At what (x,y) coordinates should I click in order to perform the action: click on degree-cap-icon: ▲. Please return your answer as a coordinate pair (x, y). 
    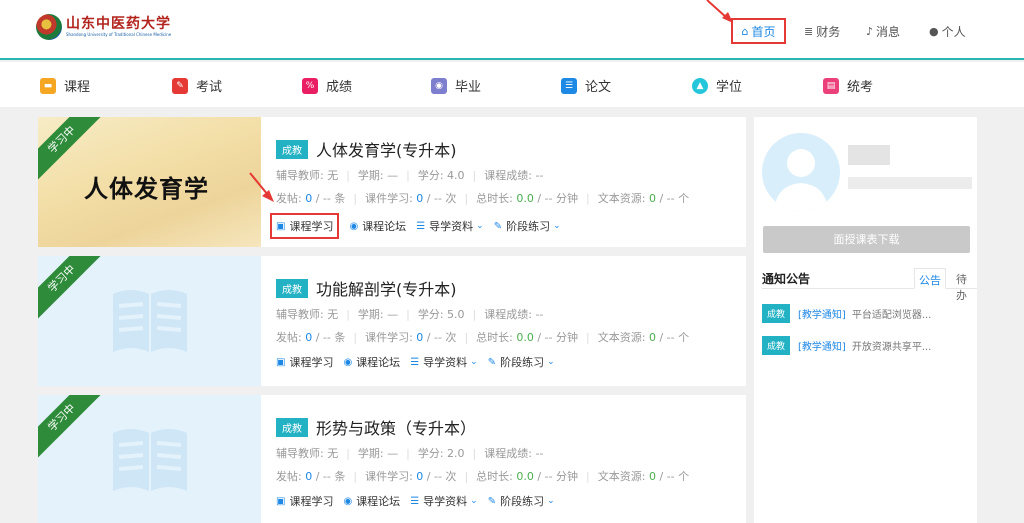
    Looking at the image, I should click on (700, 85).